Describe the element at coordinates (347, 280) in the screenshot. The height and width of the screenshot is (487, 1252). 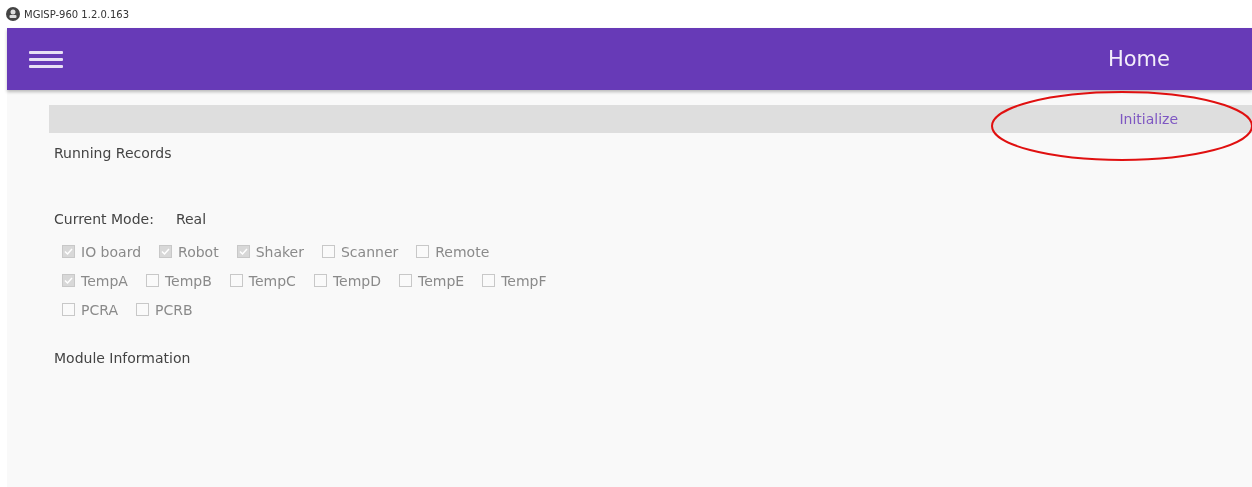
I see `device-checkbox: TempD` at that location.